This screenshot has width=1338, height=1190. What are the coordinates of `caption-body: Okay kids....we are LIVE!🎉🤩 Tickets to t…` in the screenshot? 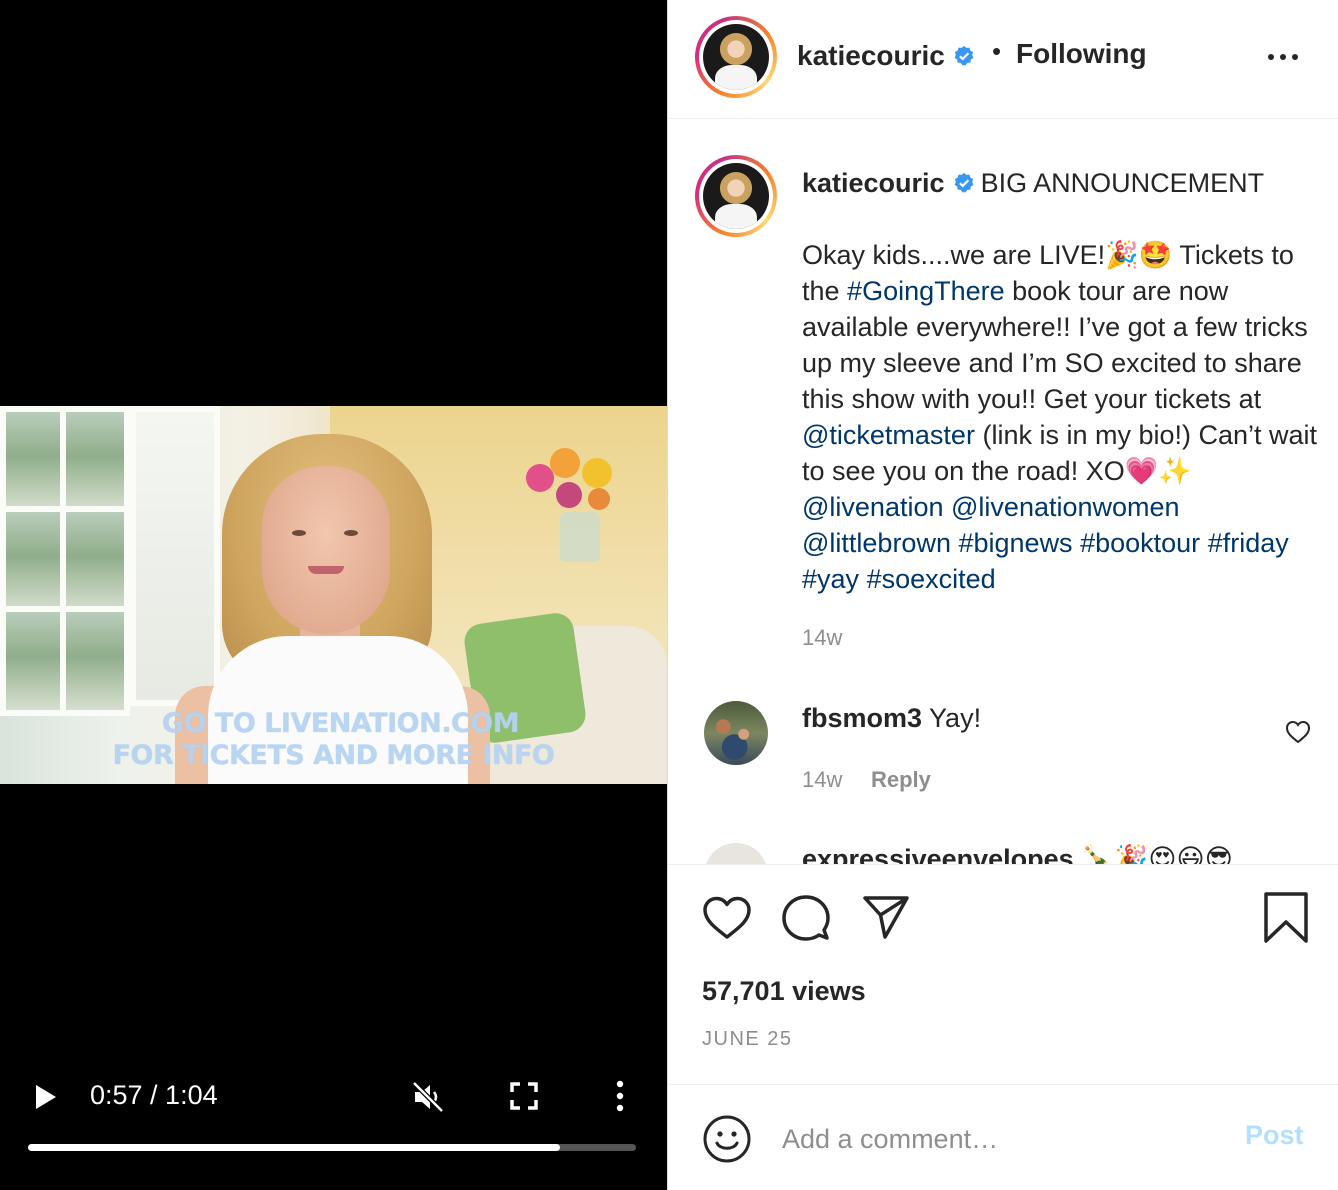 It's located at (1062, 417).